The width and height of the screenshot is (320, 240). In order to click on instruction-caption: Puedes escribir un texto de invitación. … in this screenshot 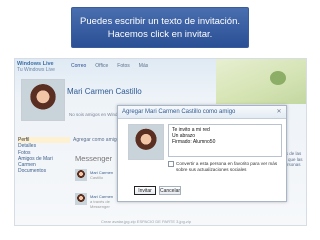, I will do `click(160, 27)`.